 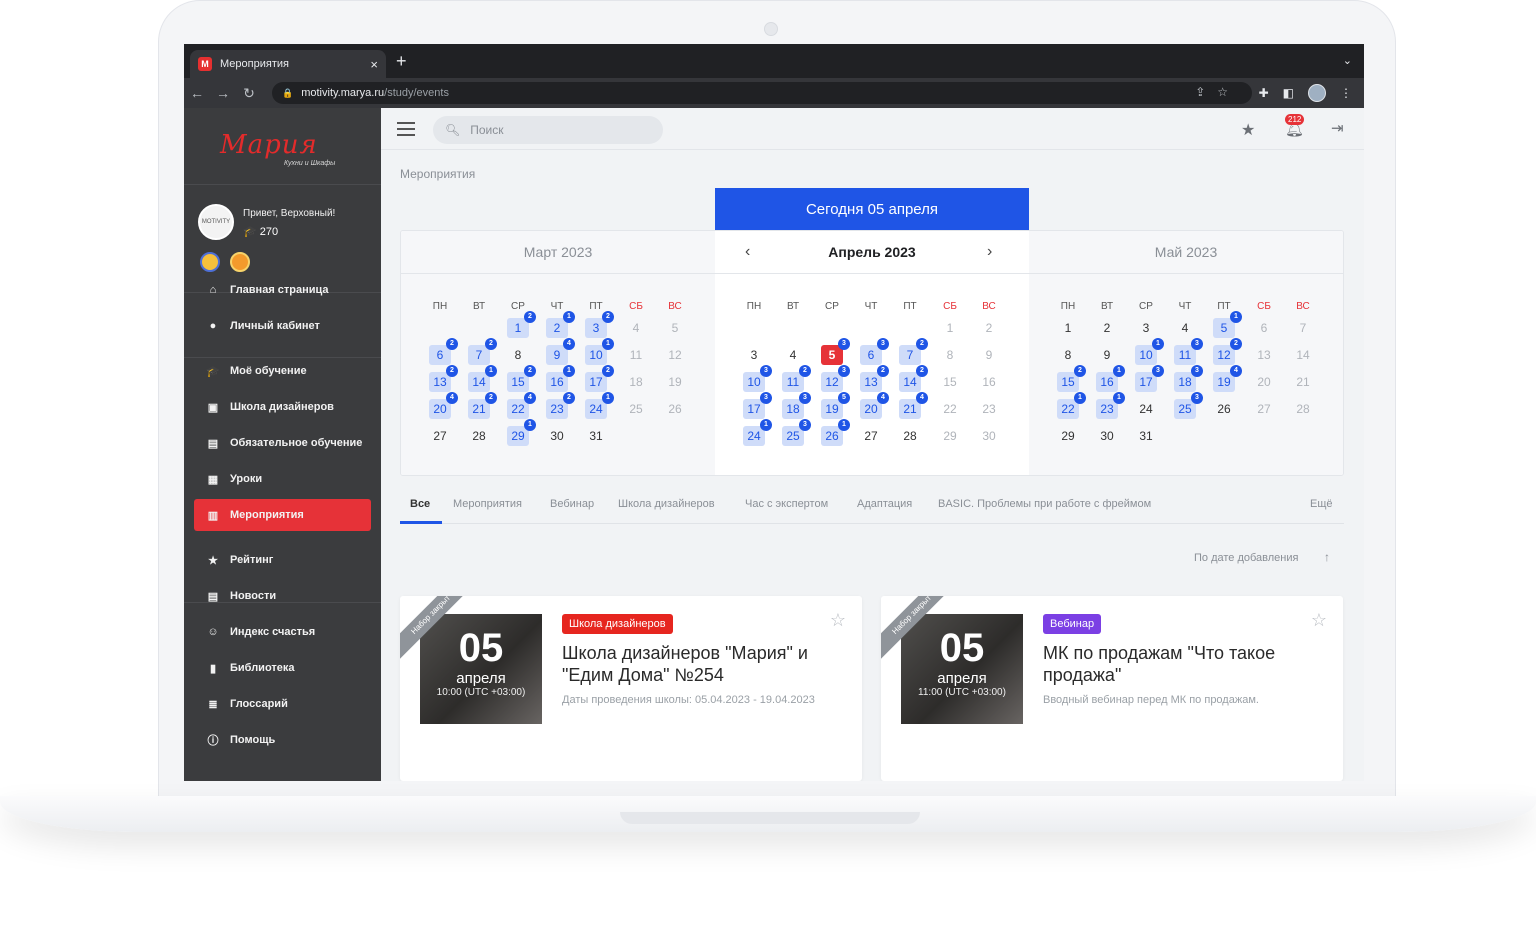 I want to click on filter-tab: Адаптация, so click(x=884, y=504).